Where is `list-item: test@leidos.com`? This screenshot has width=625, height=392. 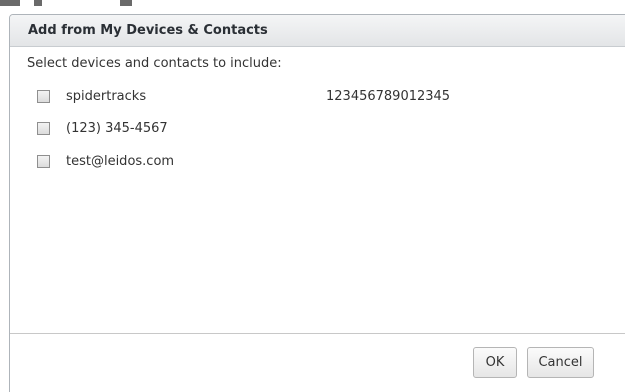
list-item: test@leidos.com is located at coordinates (105, 161).